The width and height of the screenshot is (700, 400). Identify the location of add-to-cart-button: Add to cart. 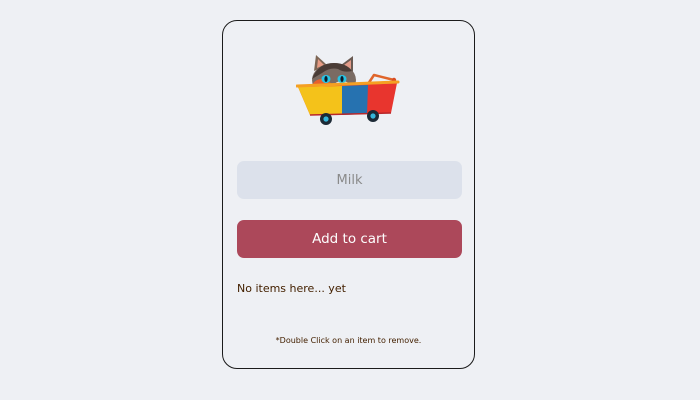
(349, 239).